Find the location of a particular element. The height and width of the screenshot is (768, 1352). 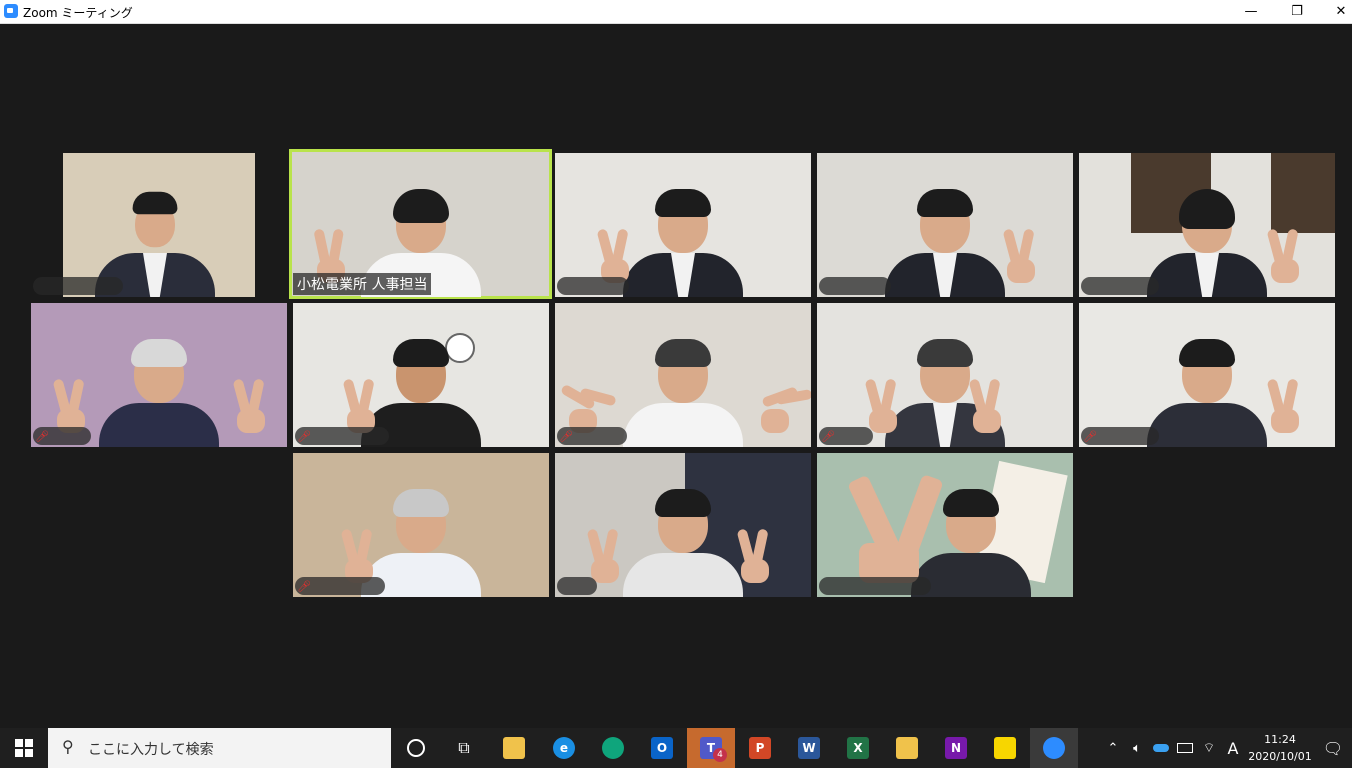

clock-time: 11:24 is located at coordinates (1280, 739).